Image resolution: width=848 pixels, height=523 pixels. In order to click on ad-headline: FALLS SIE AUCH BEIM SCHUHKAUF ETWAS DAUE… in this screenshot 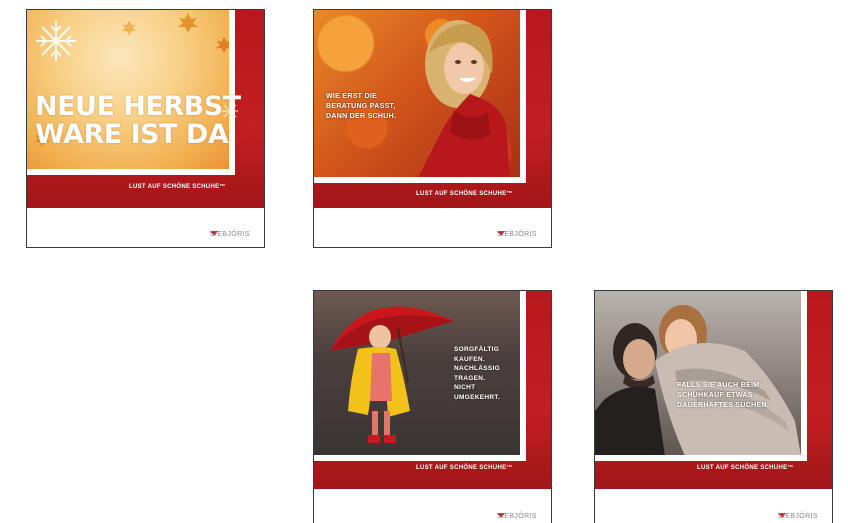, I will do `click(723, 395)`.